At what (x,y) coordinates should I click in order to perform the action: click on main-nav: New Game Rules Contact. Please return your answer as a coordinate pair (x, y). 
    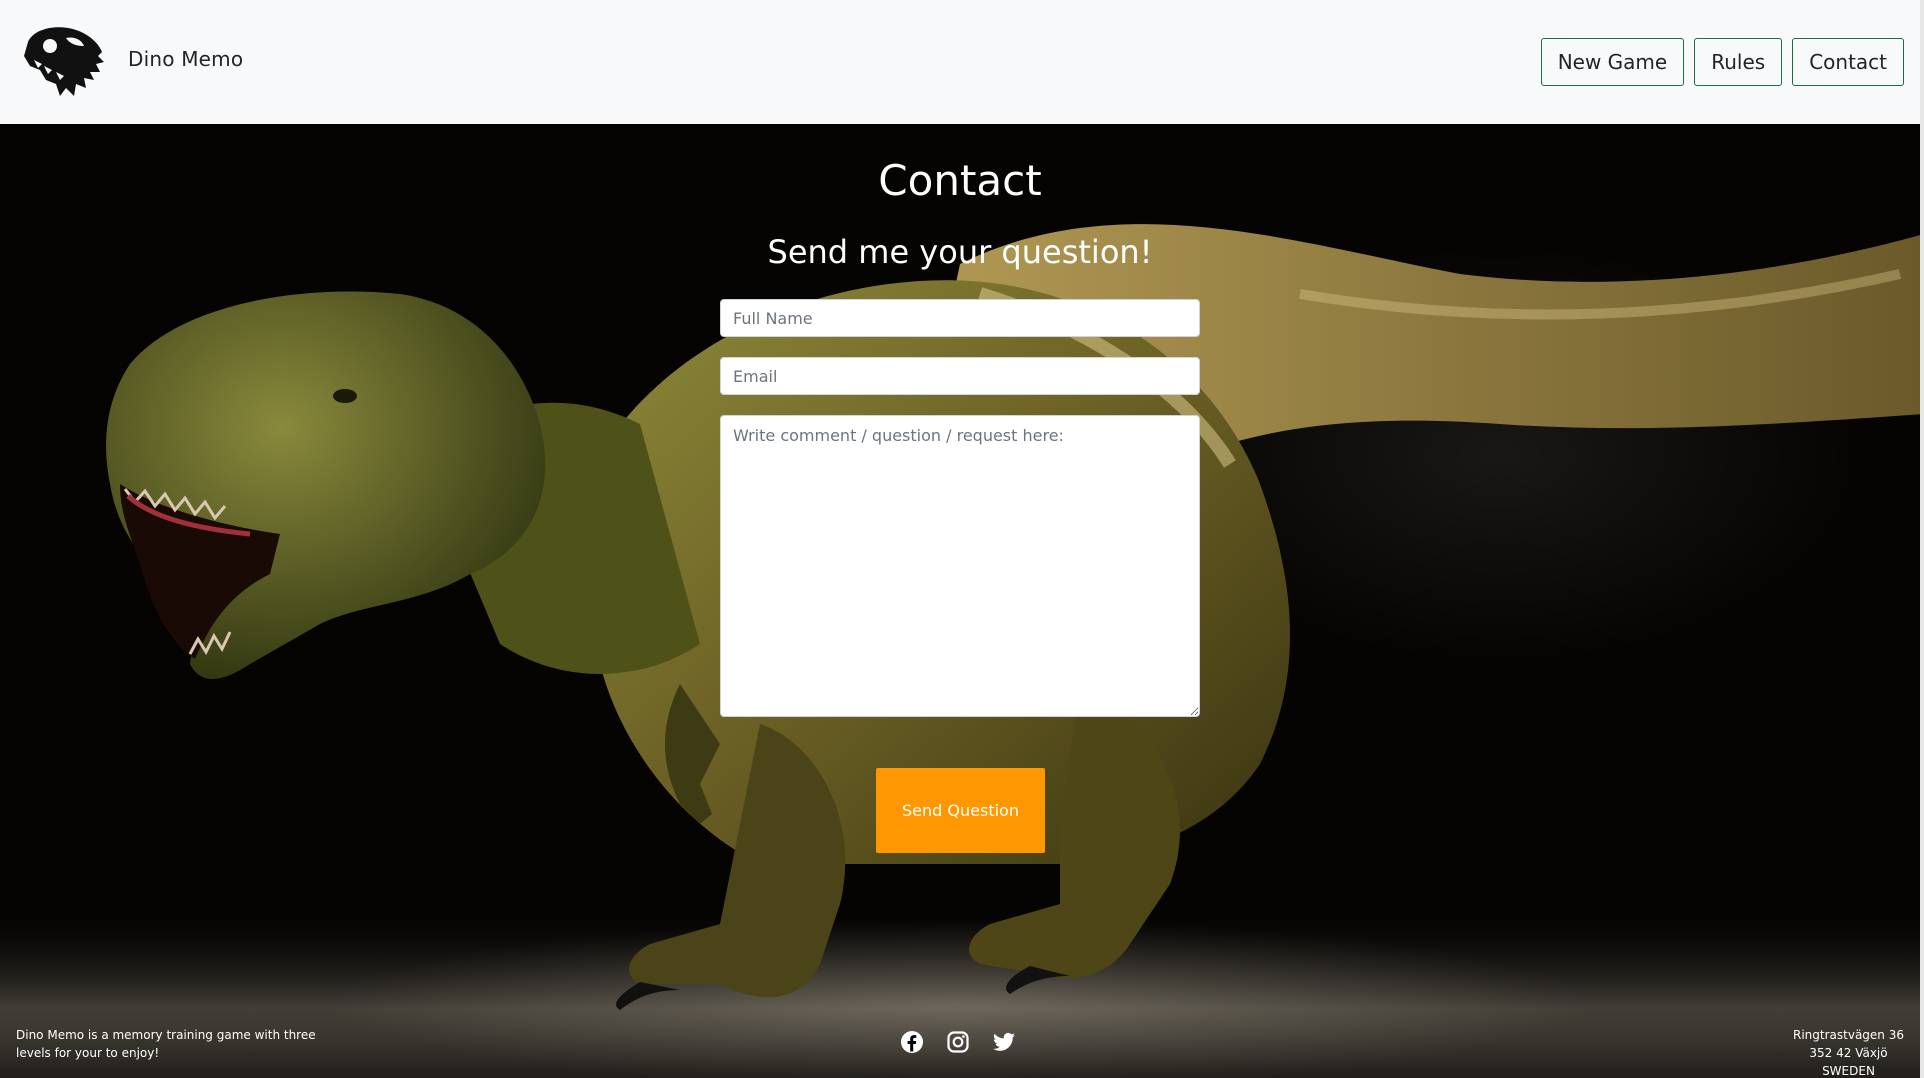
    Looking at the image, I should click on (1722, 62).